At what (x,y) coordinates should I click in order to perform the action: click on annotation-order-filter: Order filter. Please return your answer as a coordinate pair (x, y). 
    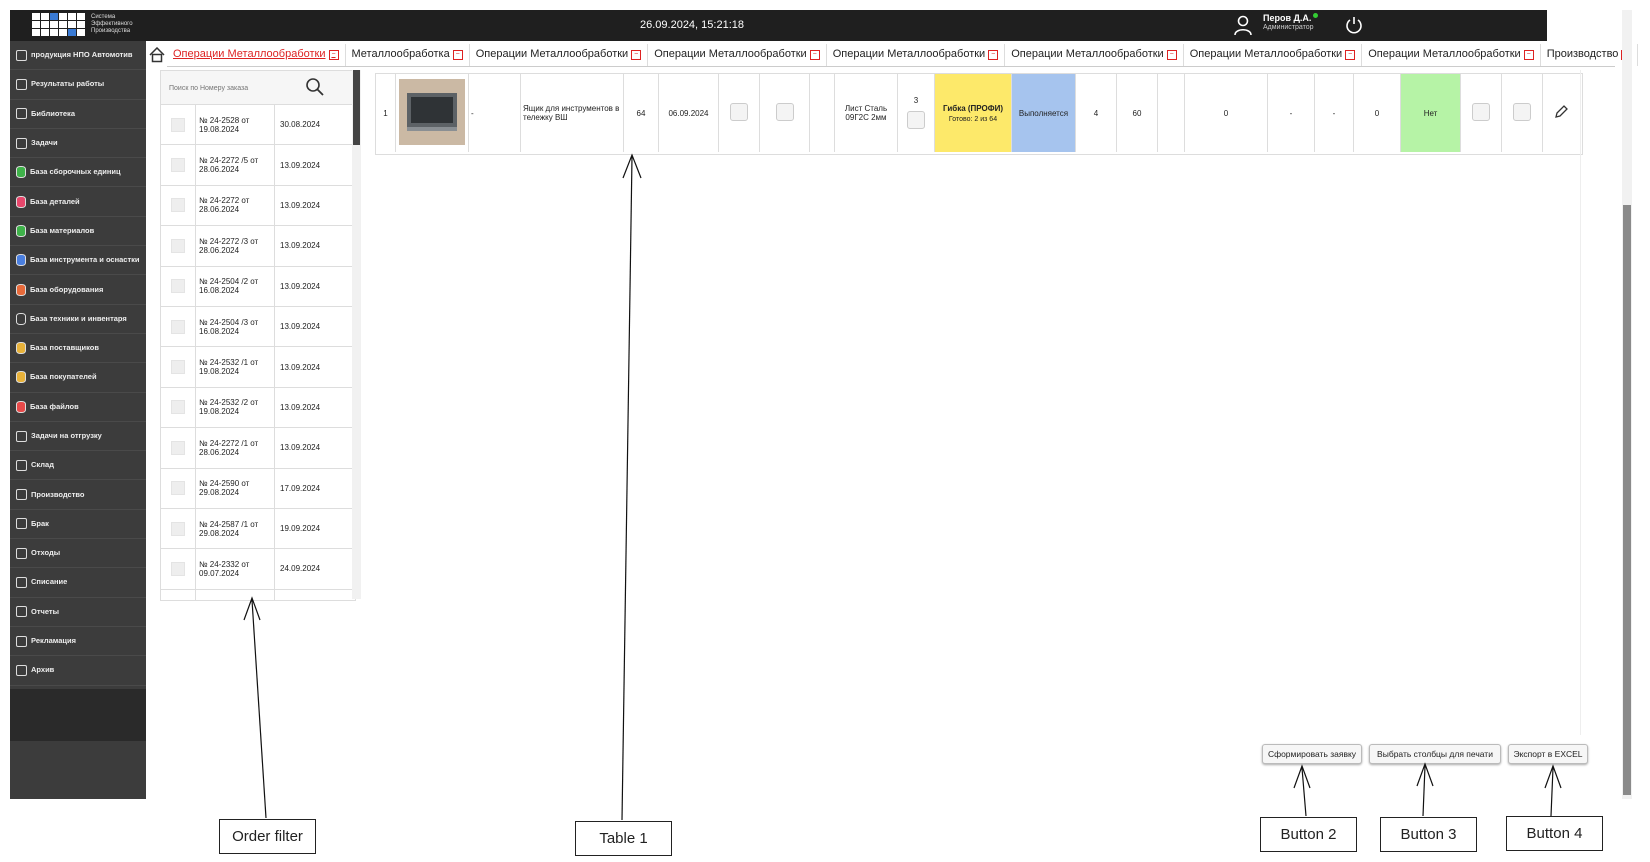
    Looking at the image, I should click on (267, 836).